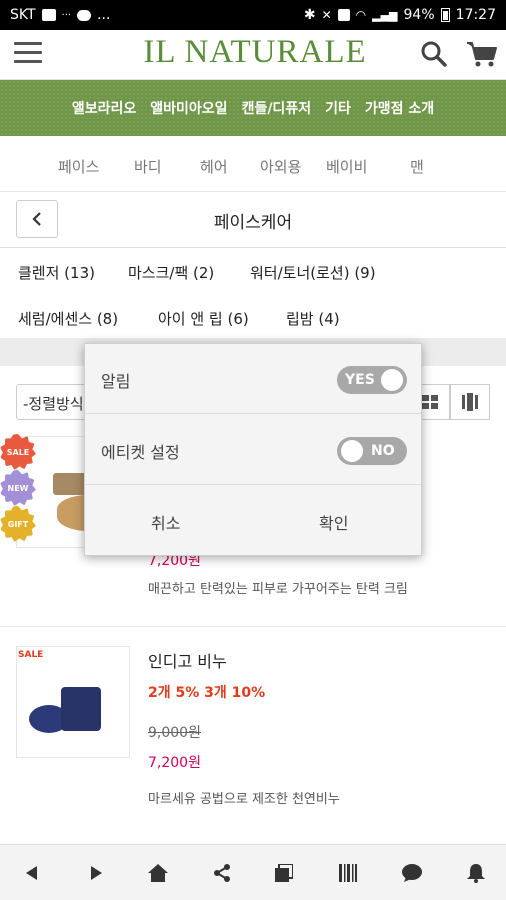  I want to click on etiquette-toggle: NO, so click(372, 451).